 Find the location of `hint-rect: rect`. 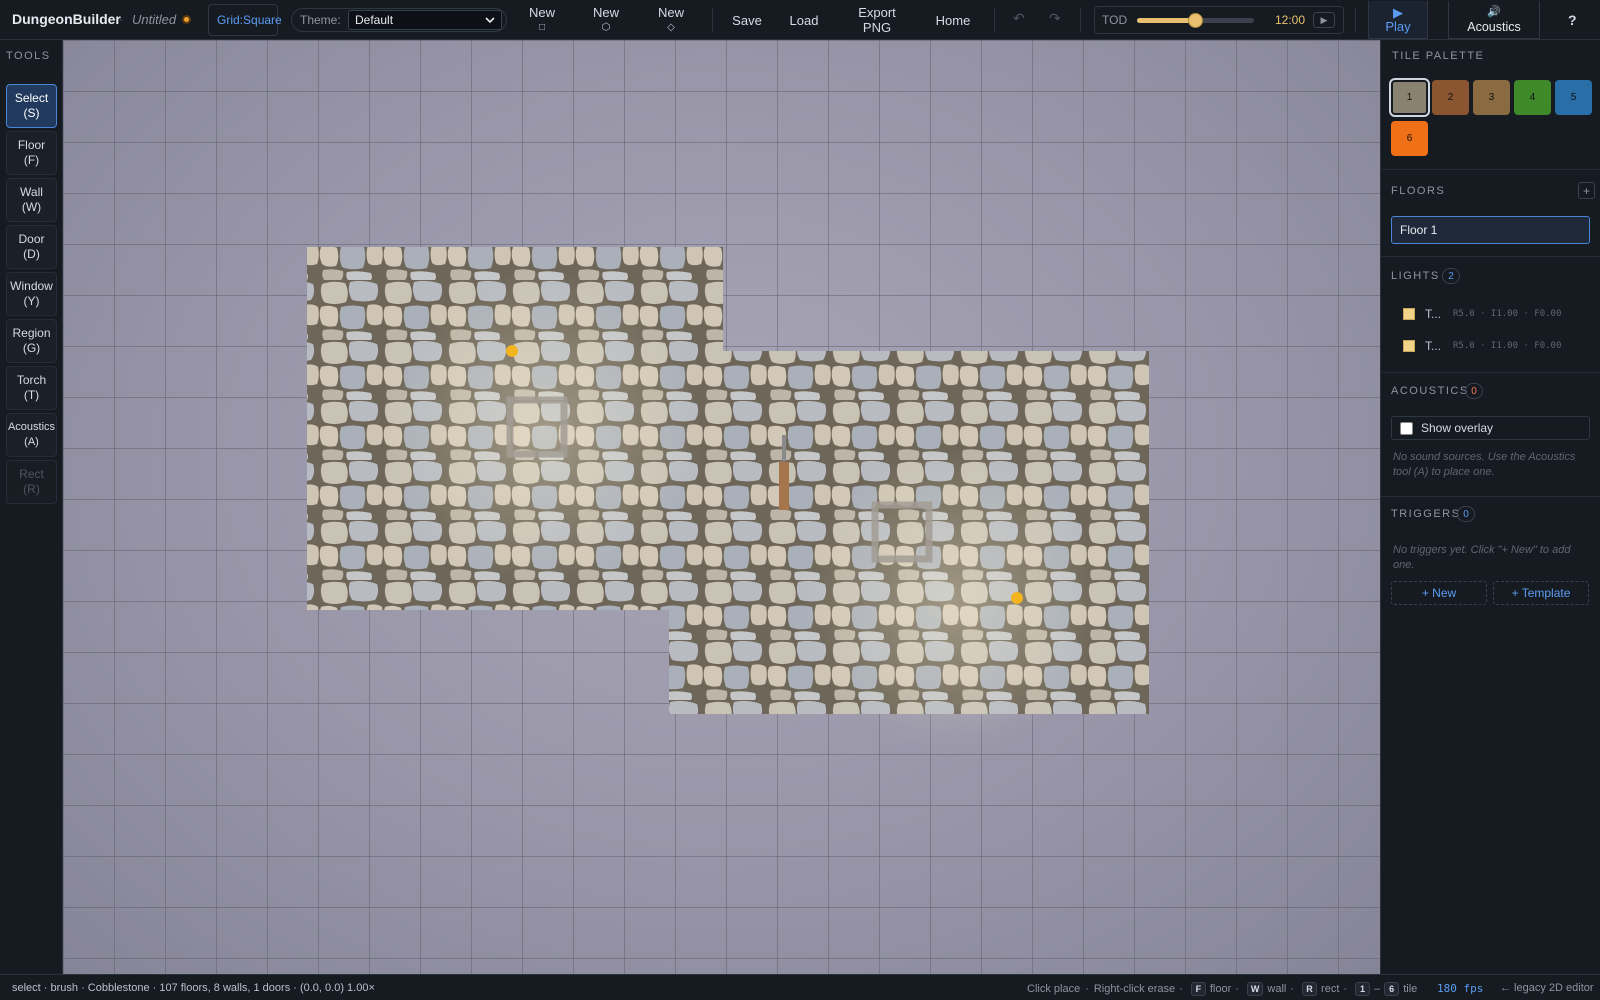

hint-rect: rect is located at coordinates (1330, 989).